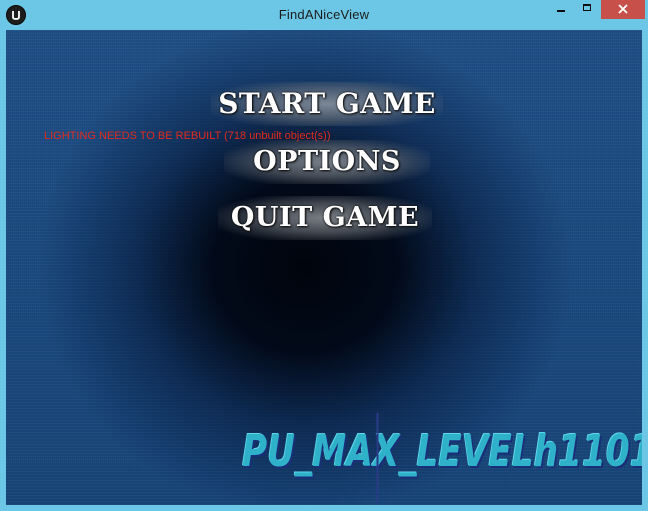 The image size is (648, 511). I want to click on title-bar: FindANiceView, so click(324, 15).